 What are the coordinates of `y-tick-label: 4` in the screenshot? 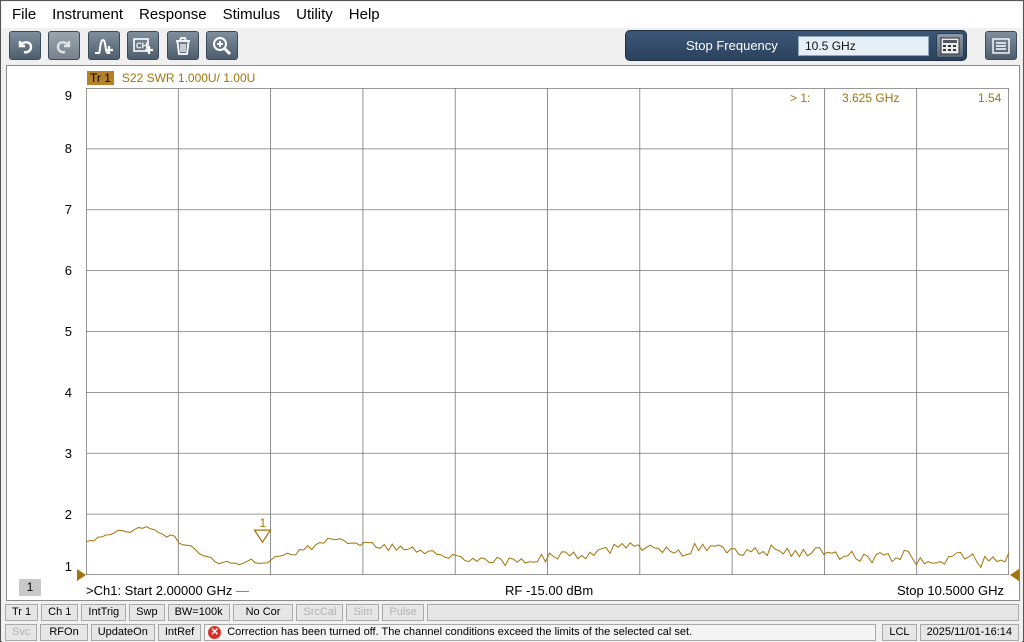 It's located at (68, 392).